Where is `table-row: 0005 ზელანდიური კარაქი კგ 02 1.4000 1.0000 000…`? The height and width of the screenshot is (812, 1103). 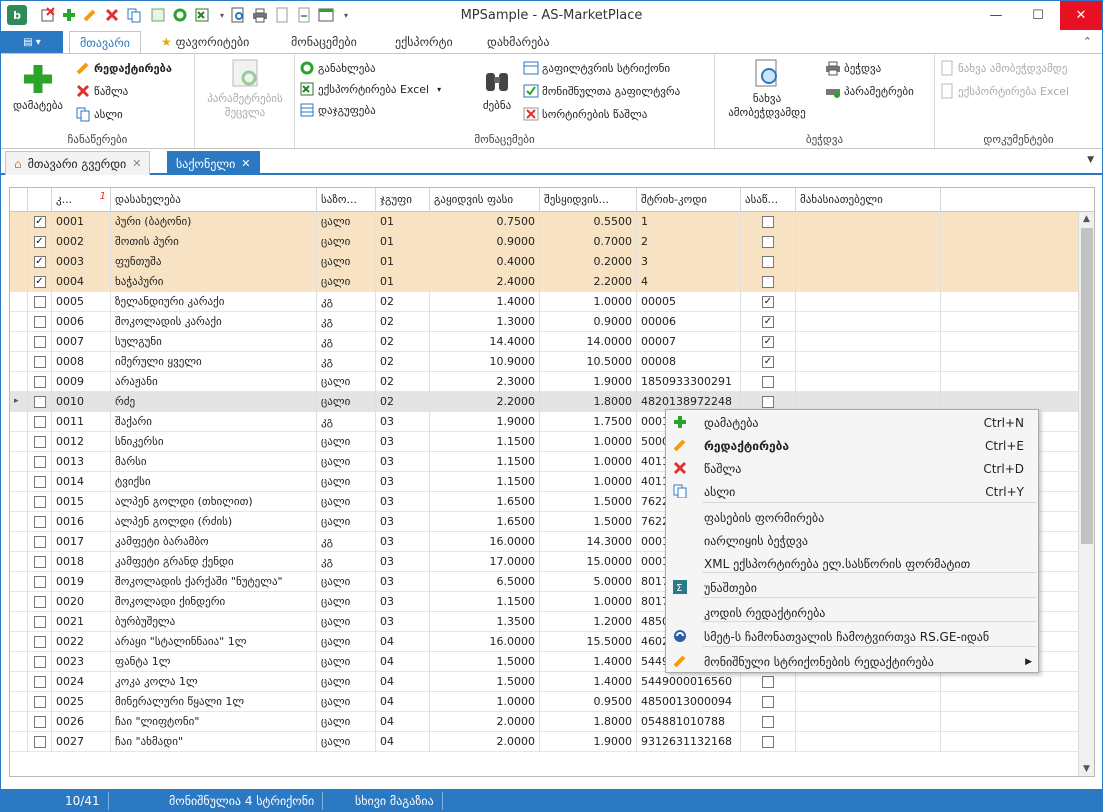 table-row: 0005 ზელანდიური კარაქი კგ 02 1.4000 1.0000 000… is located at coordinates (544, 302).